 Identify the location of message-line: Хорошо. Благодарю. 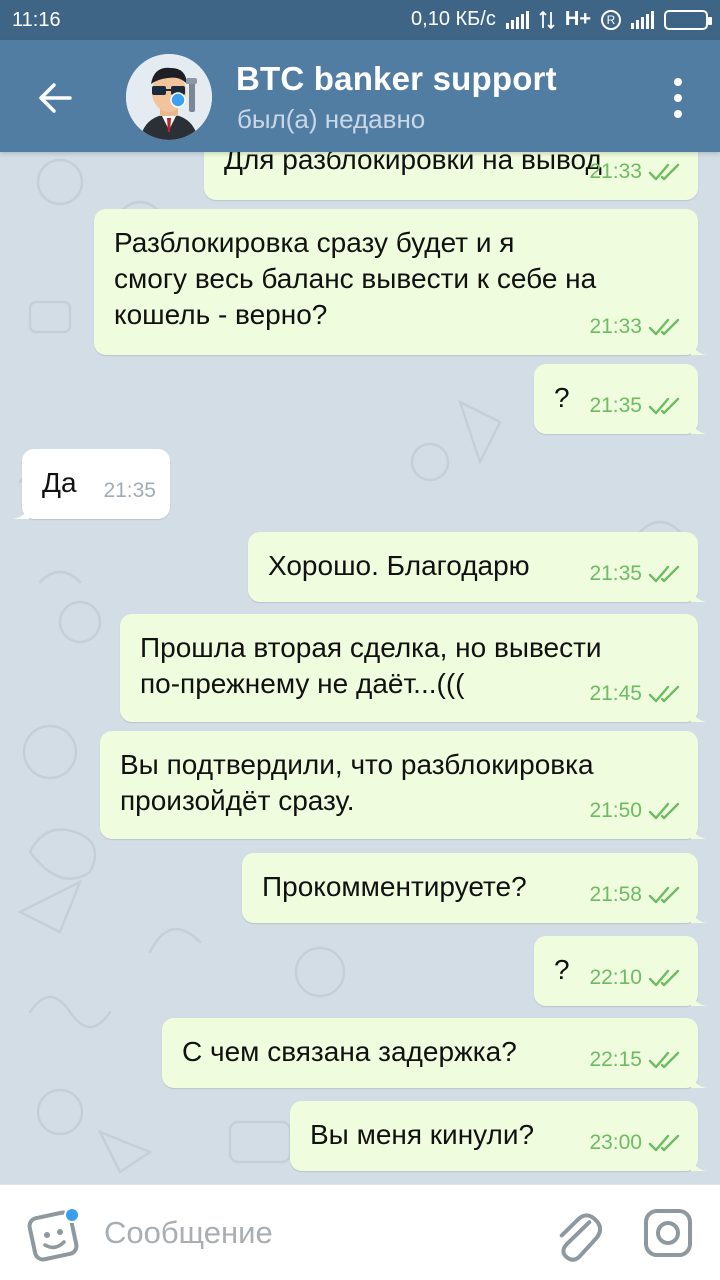
(399, 565).